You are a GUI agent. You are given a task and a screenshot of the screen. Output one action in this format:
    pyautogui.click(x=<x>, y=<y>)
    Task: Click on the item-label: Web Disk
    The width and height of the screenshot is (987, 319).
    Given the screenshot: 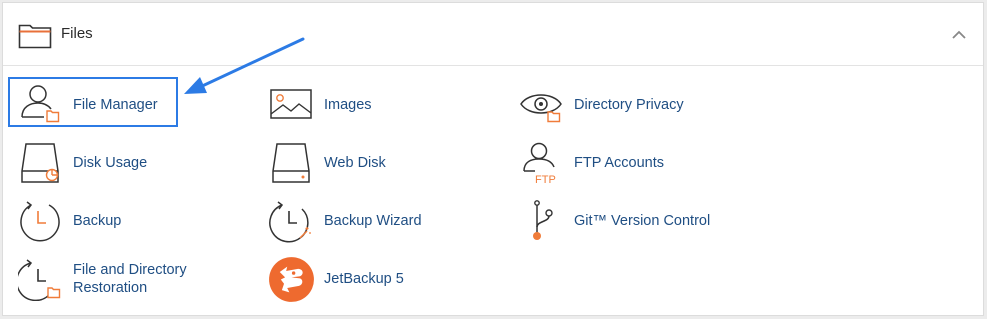 What is the action you would take?
    pyautogui.click(x=355, y=163)
    